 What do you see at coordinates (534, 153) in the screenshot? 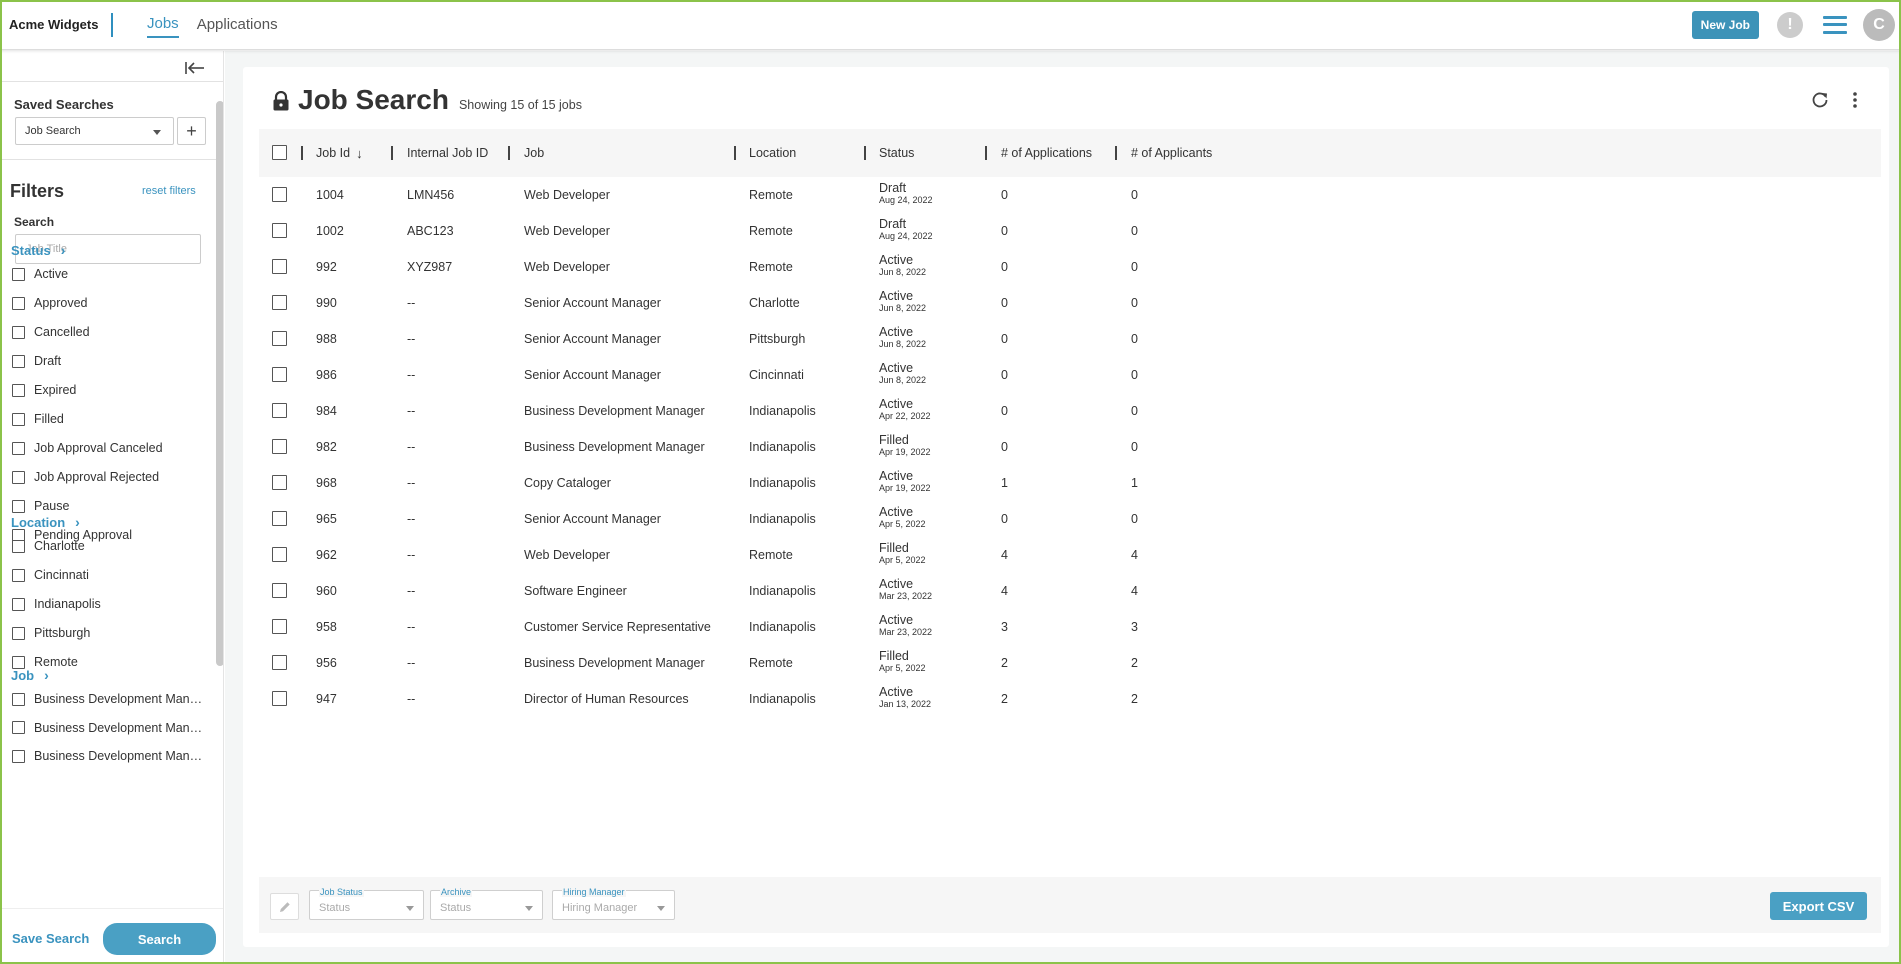
I see `column-header-job: Job` at bounding box center [534, 153].